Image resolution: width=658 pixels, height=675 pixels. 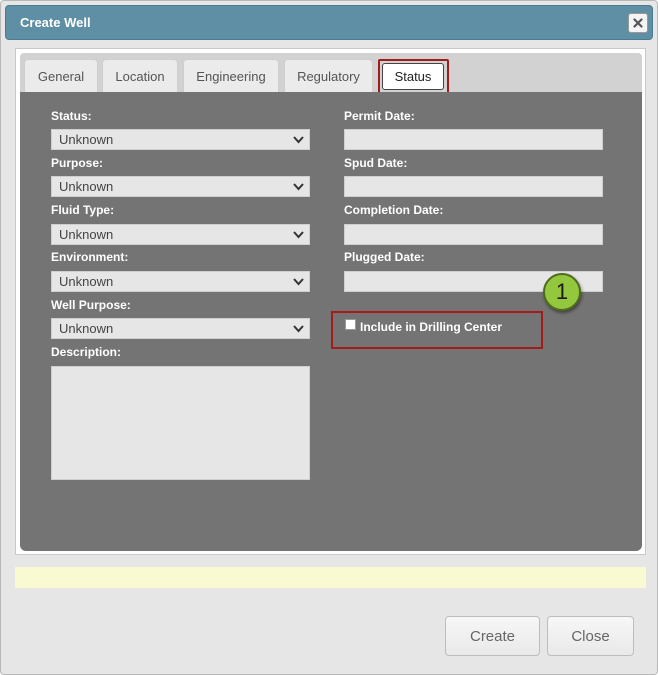 What do you see at coordinates (180, 423) in the screenshot?
I see `description-textarea` at bounding box center [180, 423].